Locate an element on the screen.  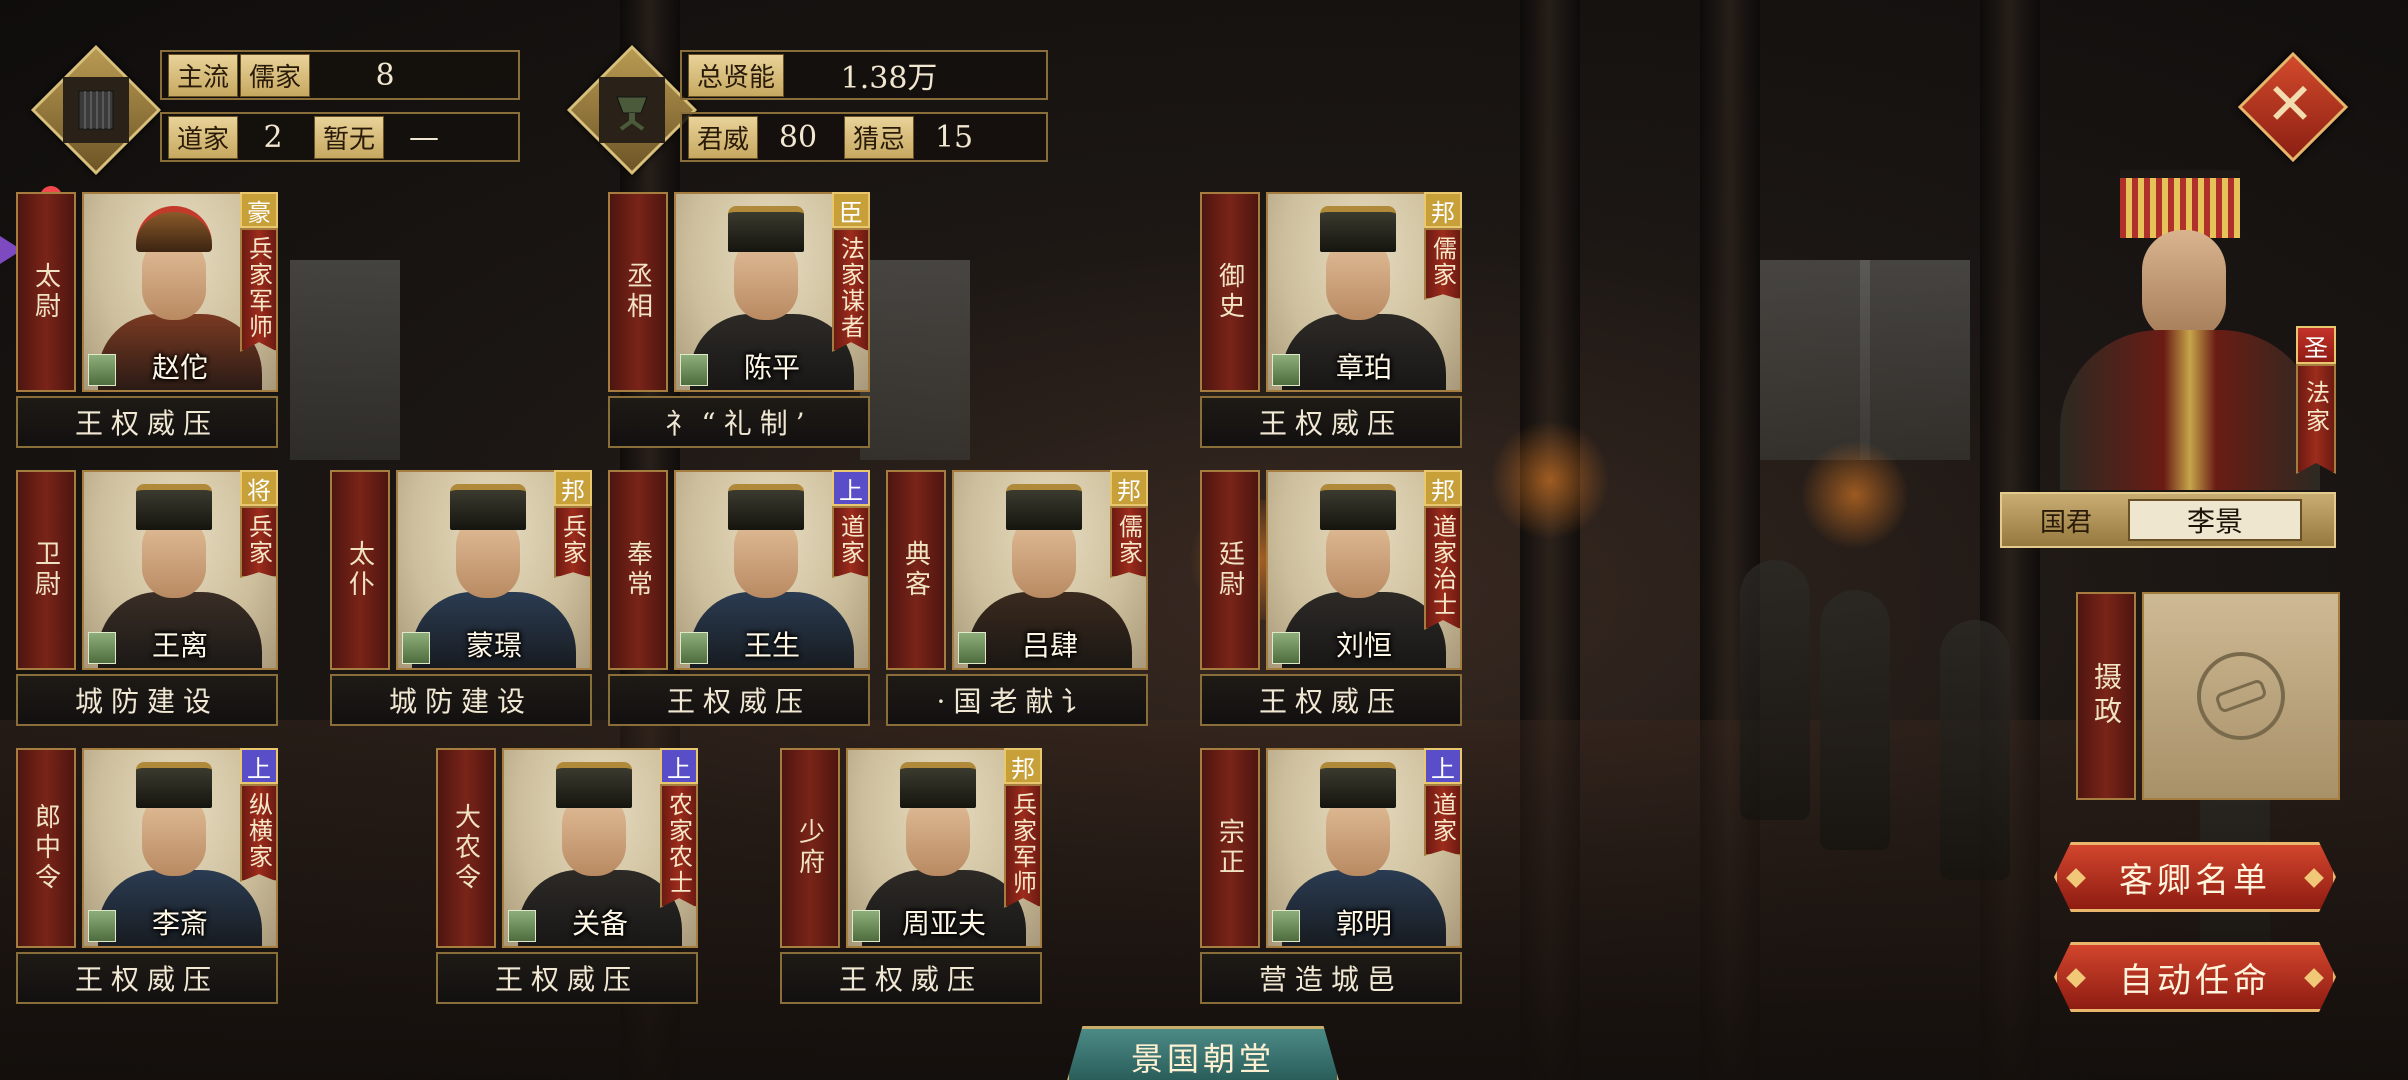
auto-appoint-button: 自动任命 is located at coordinates (2195, 977).